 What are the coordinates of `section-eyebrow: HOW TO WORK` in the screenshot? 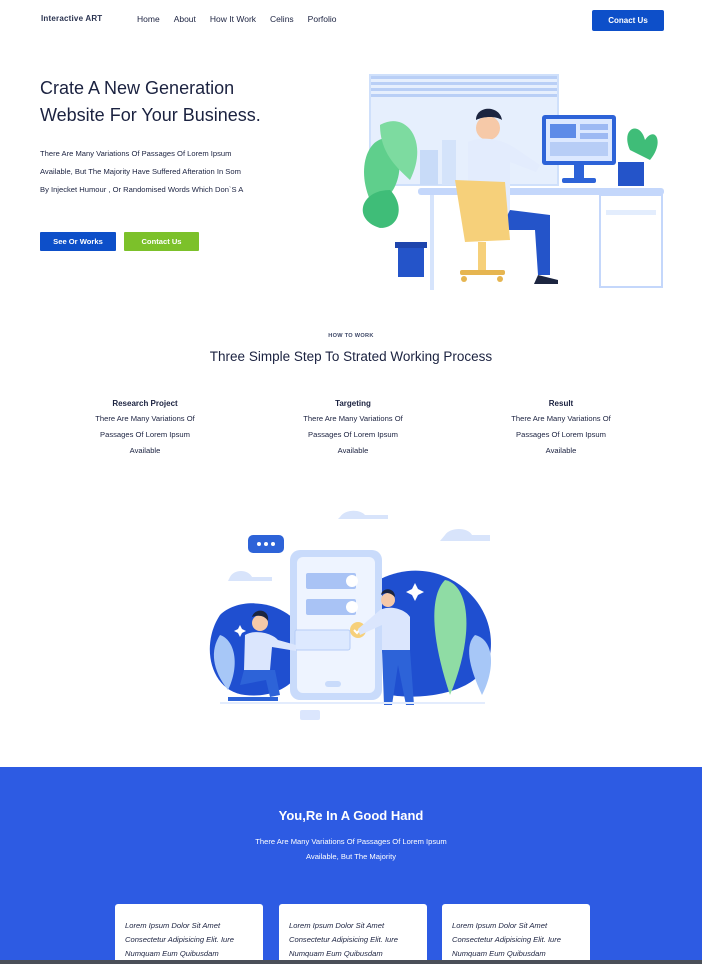 It's located at (351, 336).